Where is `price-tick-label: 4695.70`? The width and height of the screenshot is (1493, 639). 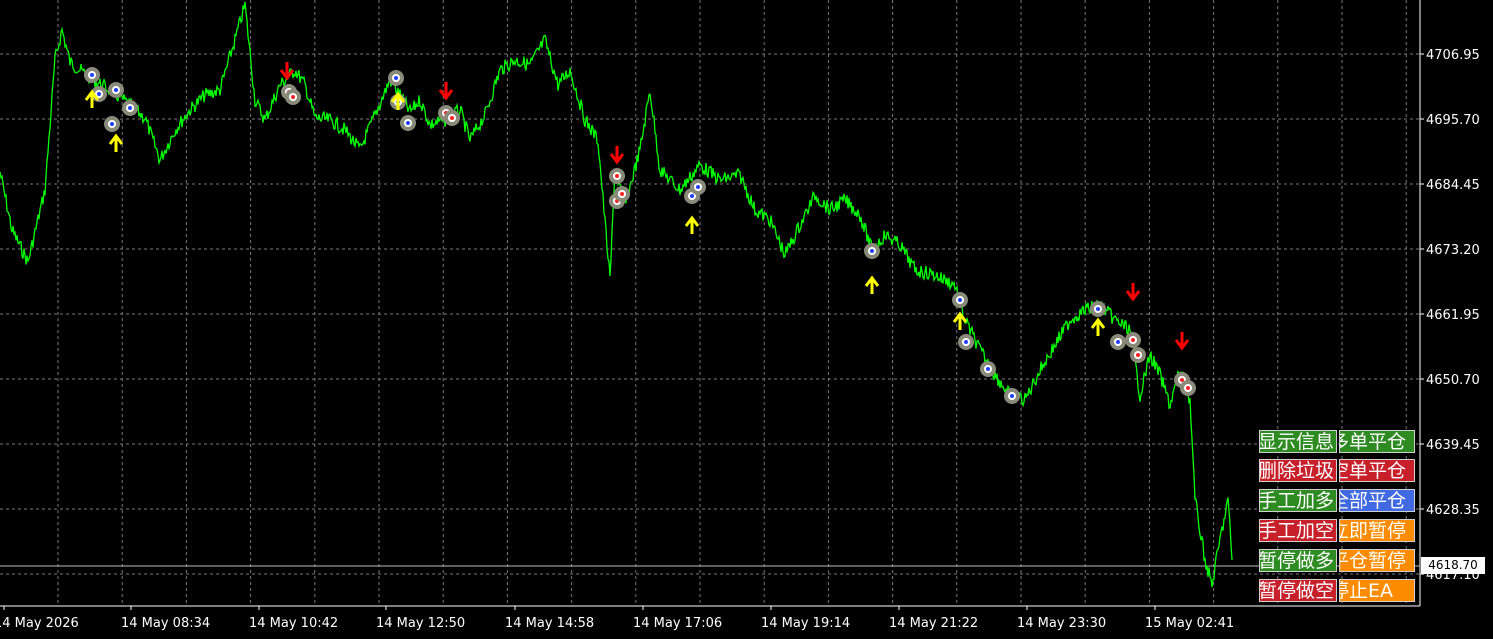 price-tick-label: 4695.70 is located at coordinates (1453, 120).